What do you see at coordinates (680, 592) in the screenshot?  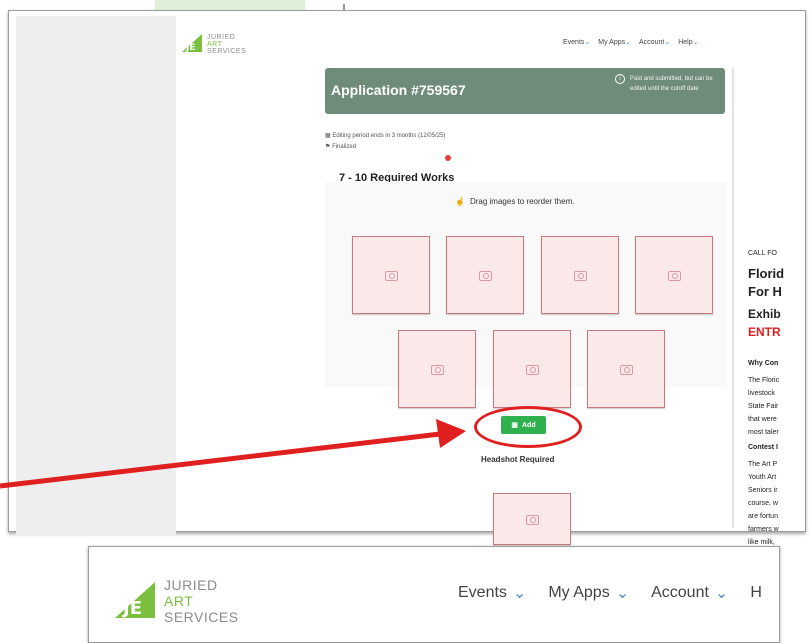 I see `nav-account-label: Account` at bounding box center [680, 592].